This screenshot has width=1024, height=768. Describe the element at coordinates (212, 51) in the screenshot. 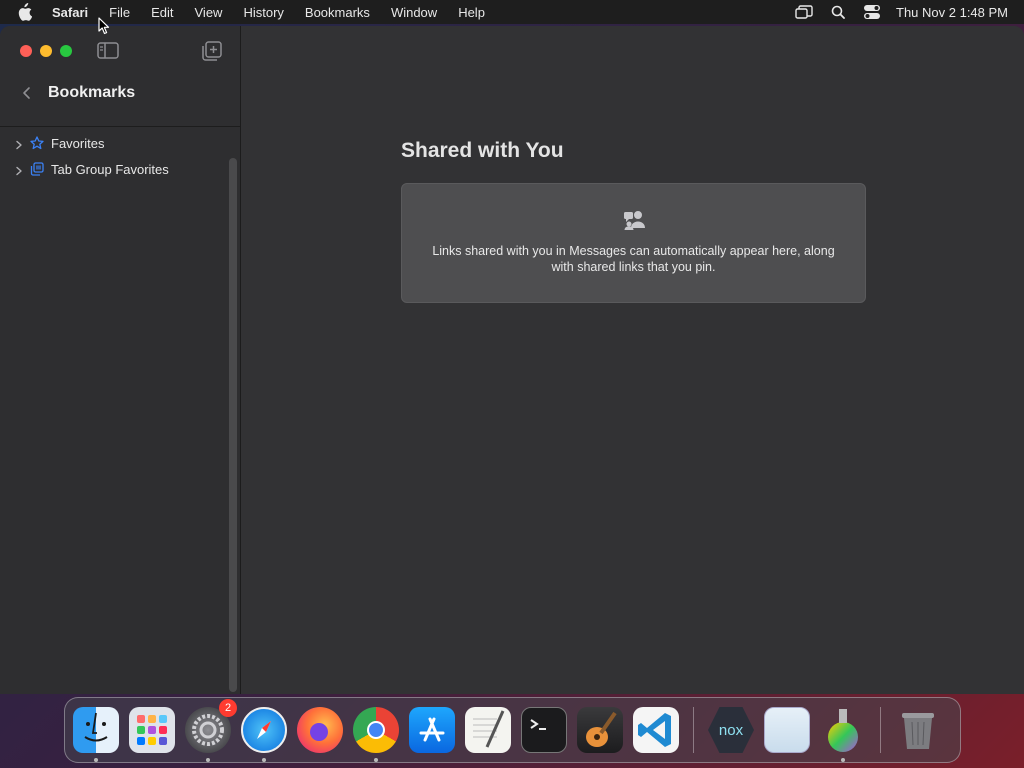

I see `new-tab-group-icon` at that location.